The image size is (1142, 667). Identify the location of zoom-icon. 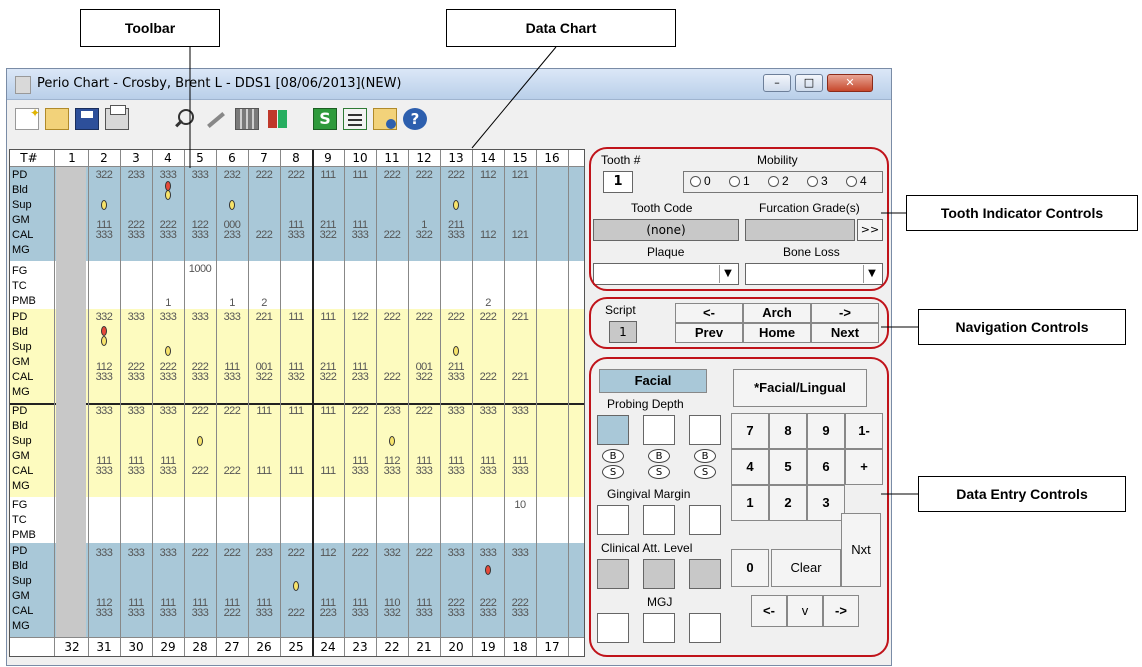
(185, 119).